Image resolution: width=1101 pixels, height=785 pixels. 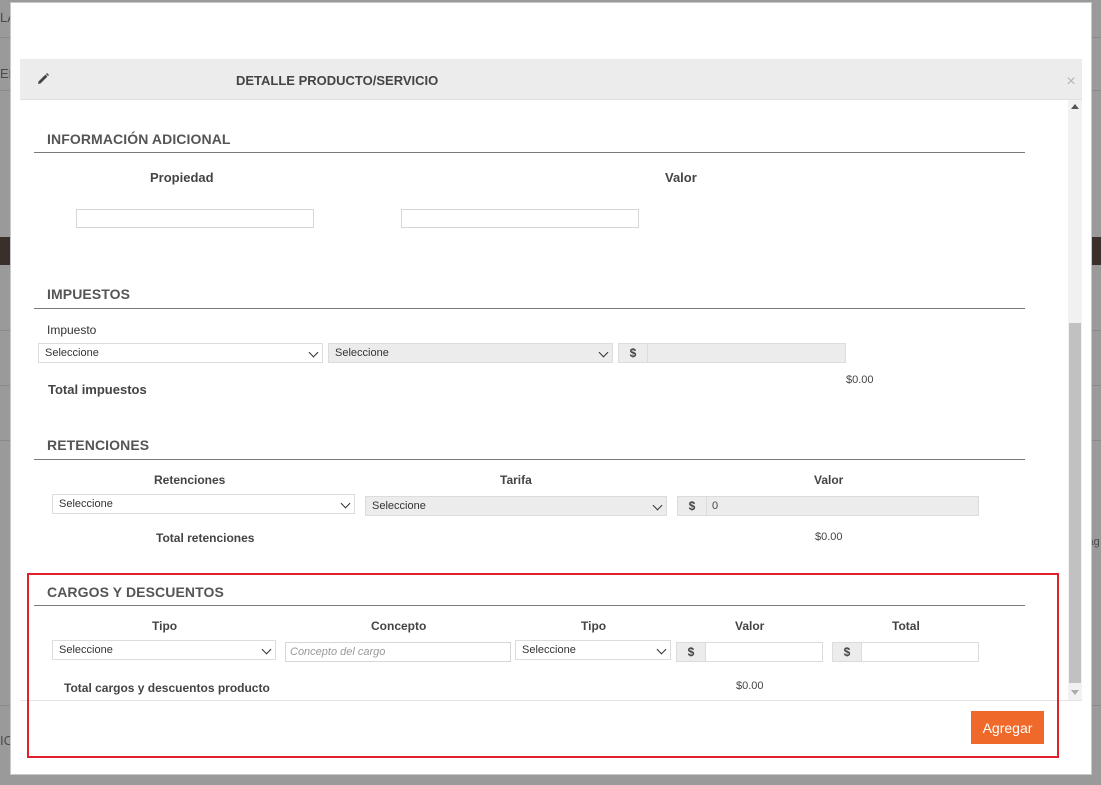 I want to click on total-retenciones-label: Total retenciones, so click(x=205, y=538).